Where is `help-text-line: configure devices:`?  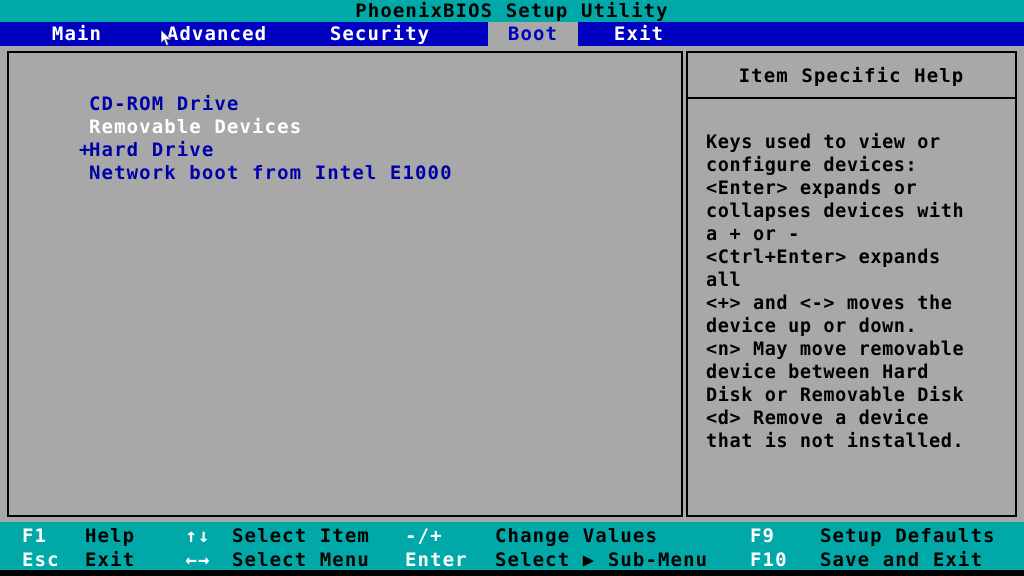
help-text-line: configure devices: is located at coordinates (812, 165).